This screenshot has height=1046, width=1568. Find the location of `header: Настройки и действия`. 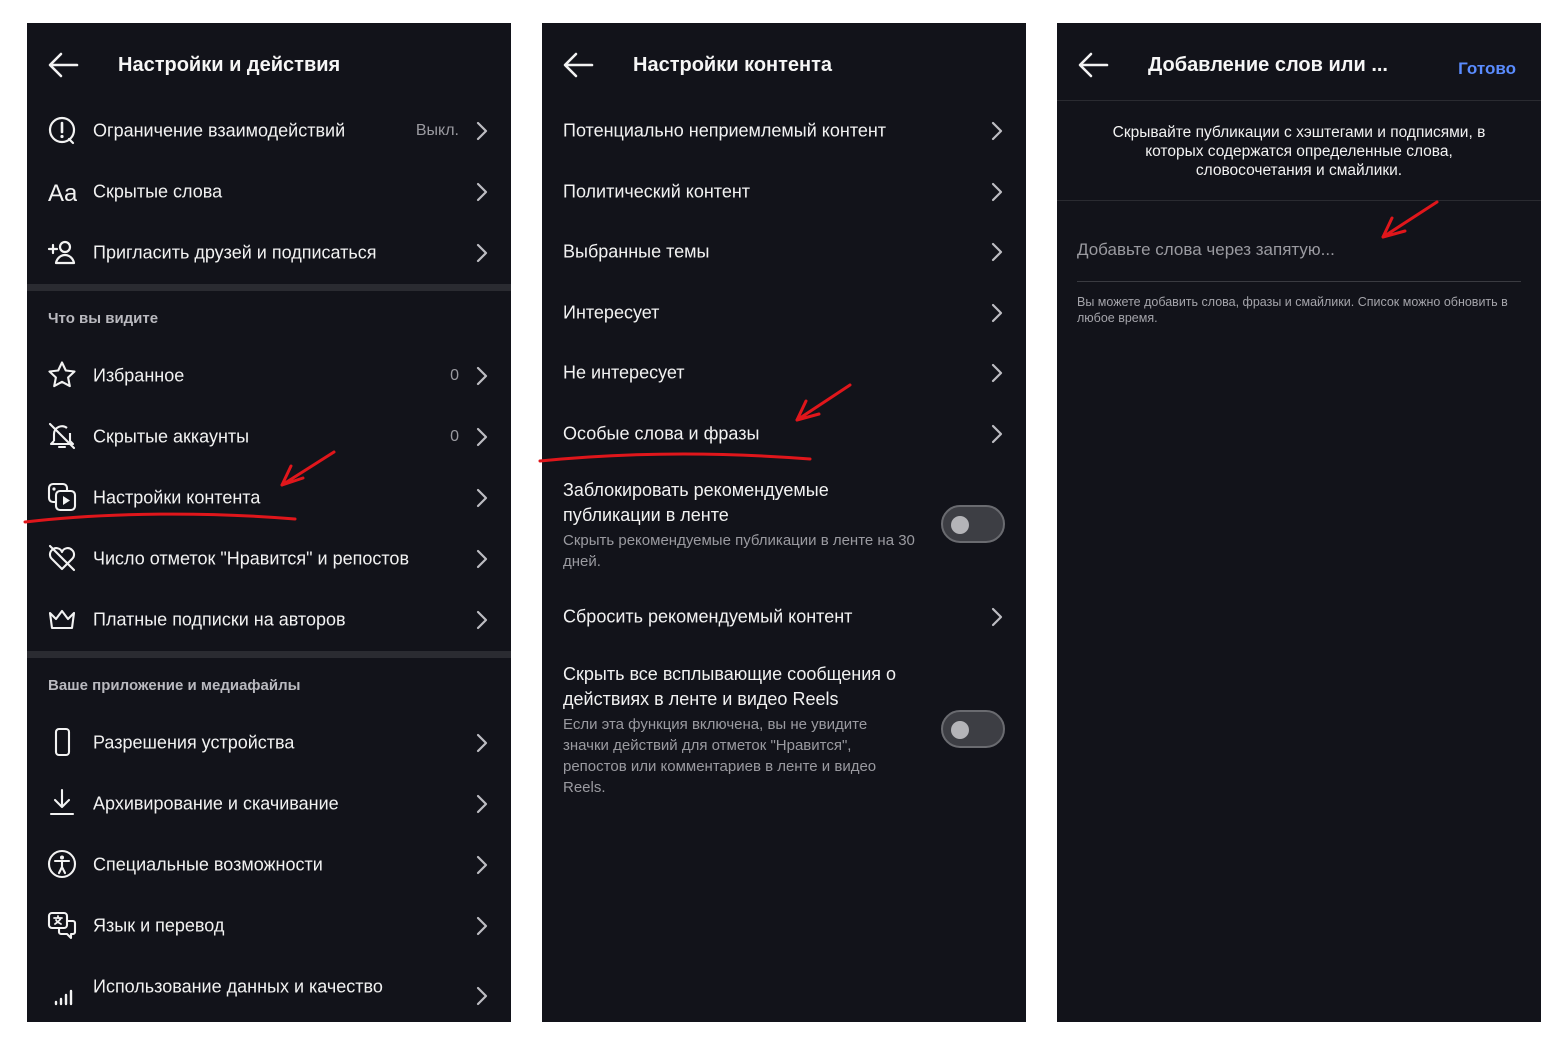

header: Настройки и действия is located at coordinates (269, 65).